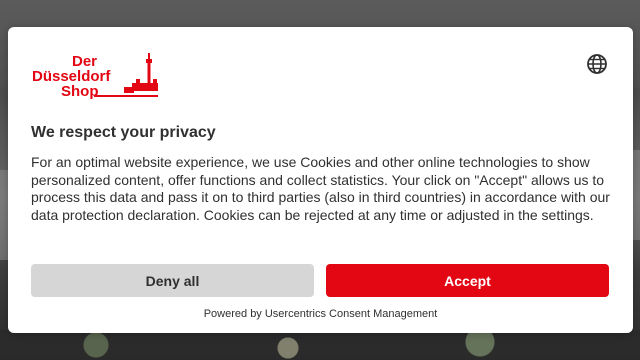  I want to click on background-plants-image, so click(320, 345).